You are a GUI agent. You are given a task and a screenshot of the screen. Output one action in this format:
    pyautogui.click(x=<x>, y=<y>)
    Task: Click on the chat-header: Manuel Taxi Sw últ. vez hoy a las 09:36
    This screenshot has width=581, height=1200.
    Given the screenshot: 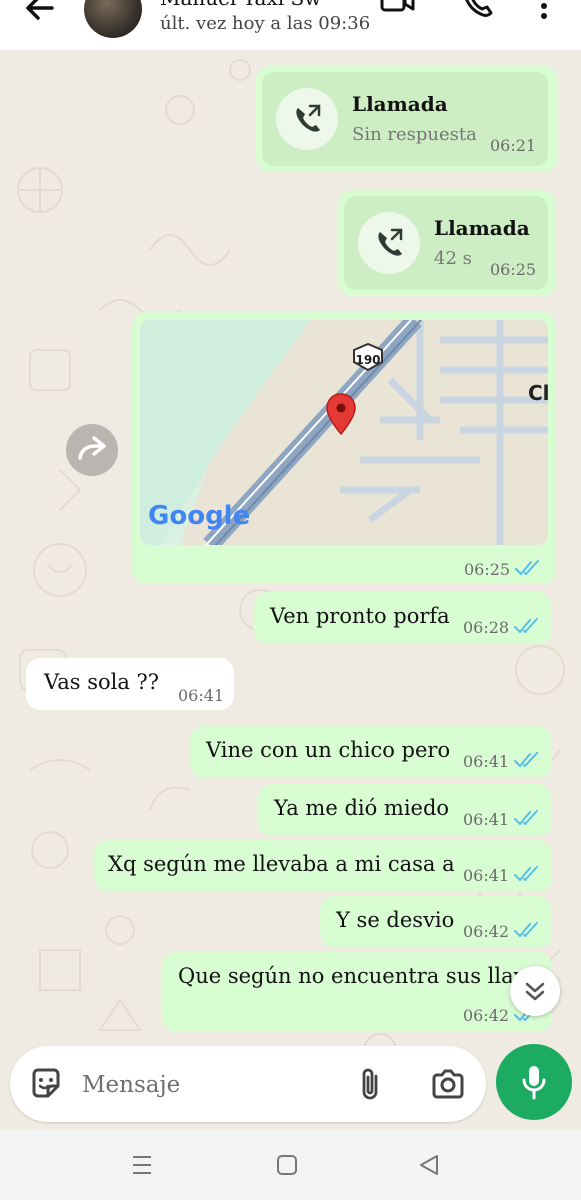 What is the action you would take?
    pyautogui.click(x=290, y=25)
    